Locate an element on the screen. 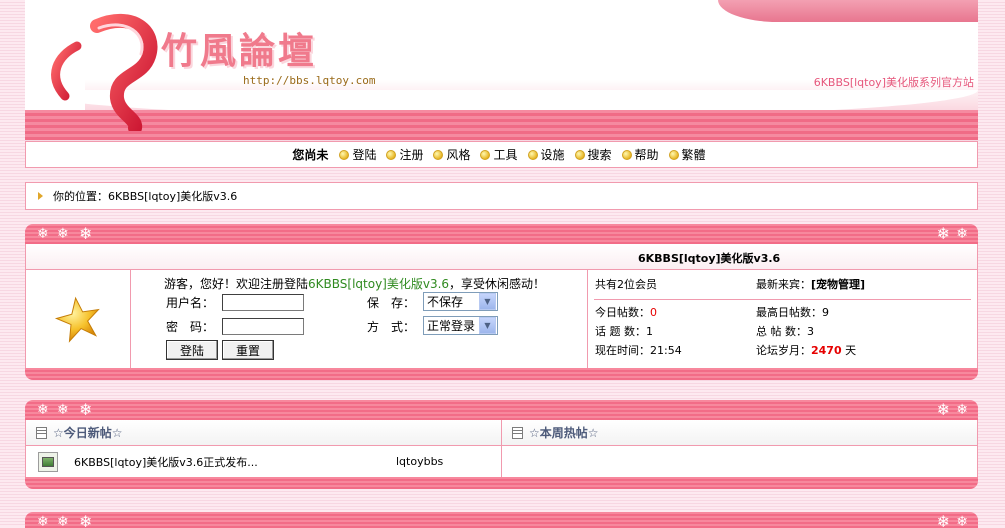 This screenshot has height=528, width=1005. post-author-link: lqtoybbs is located at coordinates (419, 461).